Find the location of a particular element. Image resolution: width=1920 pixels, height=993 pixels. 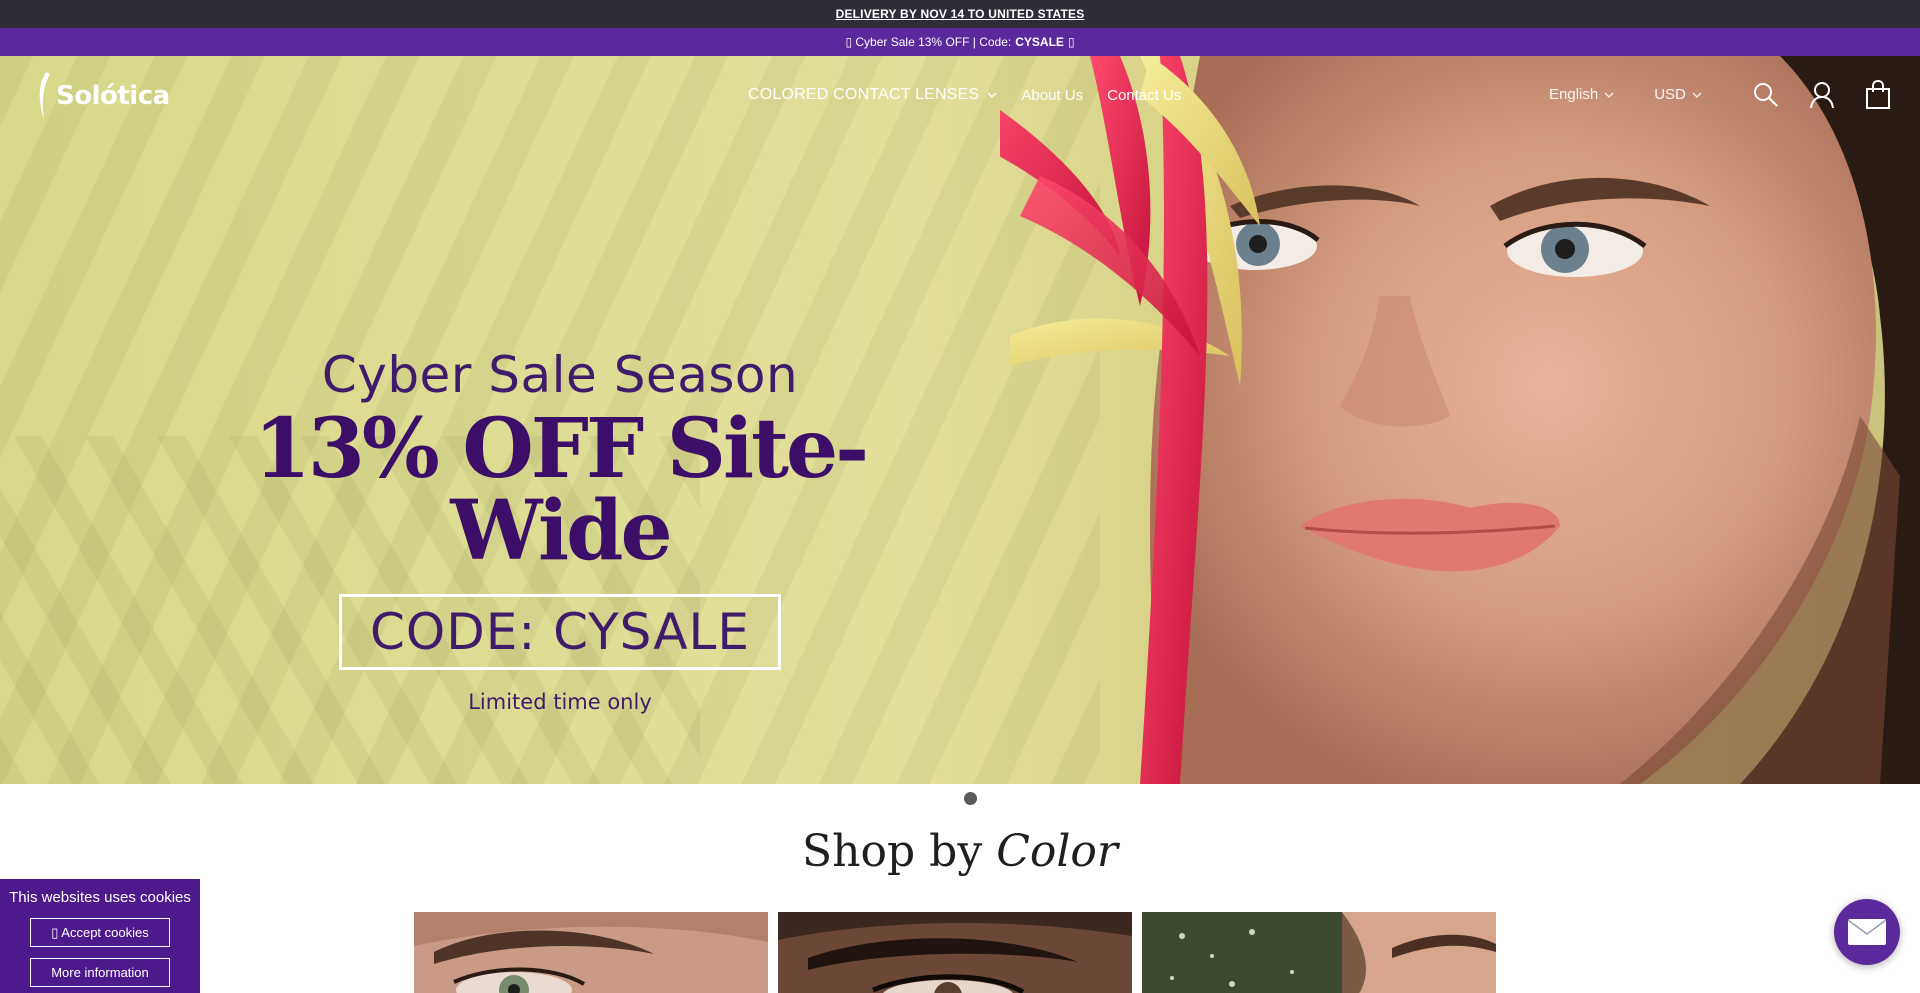

logo-text: Solótica is located at coordinates (113, 96).